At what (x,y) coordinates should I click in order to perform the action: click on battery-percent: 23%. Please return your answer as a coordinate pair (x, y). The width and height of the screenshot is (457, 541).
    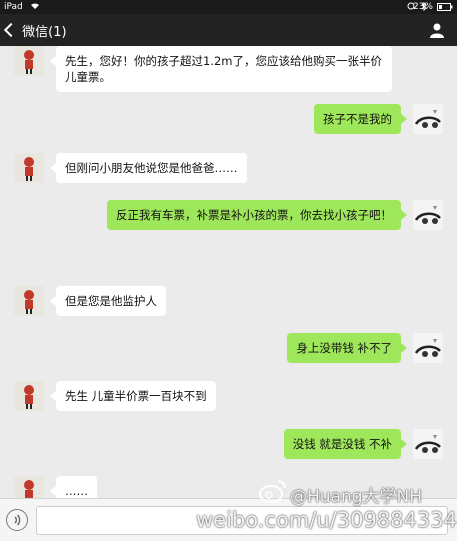
    Looking at the image, I should click on (422, 7).